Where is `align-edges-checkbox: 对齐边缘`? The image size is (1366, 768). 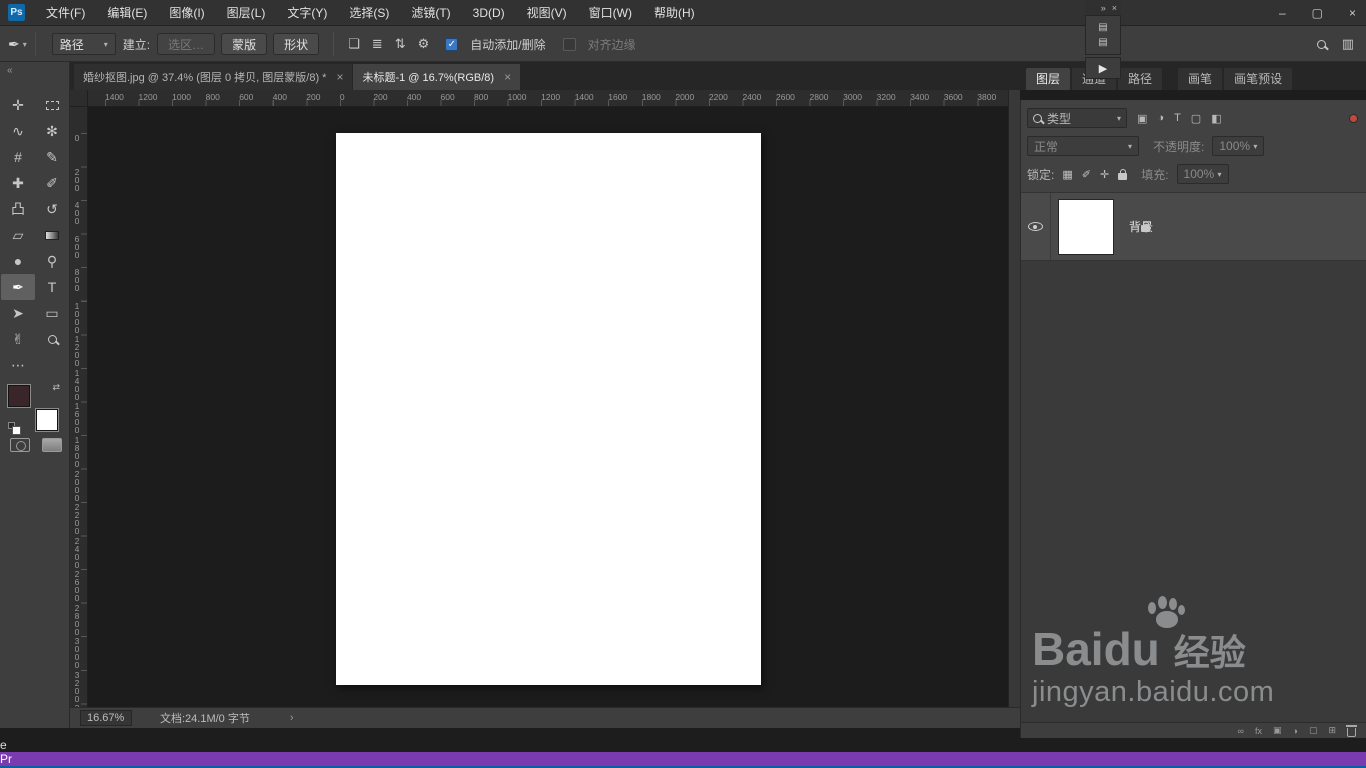
align-edges-checkbox: 对齐边缘 is located at coordinates (602, 44).